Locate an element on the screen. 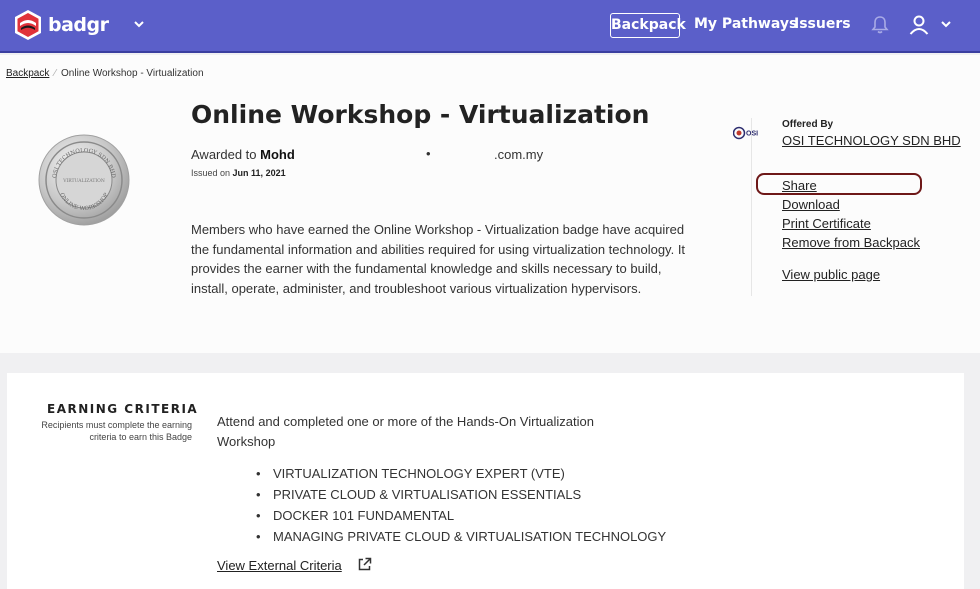 The width and height of the screenshot is (980, 589). badgr-logo-icon is located at coordinates (28, 25).